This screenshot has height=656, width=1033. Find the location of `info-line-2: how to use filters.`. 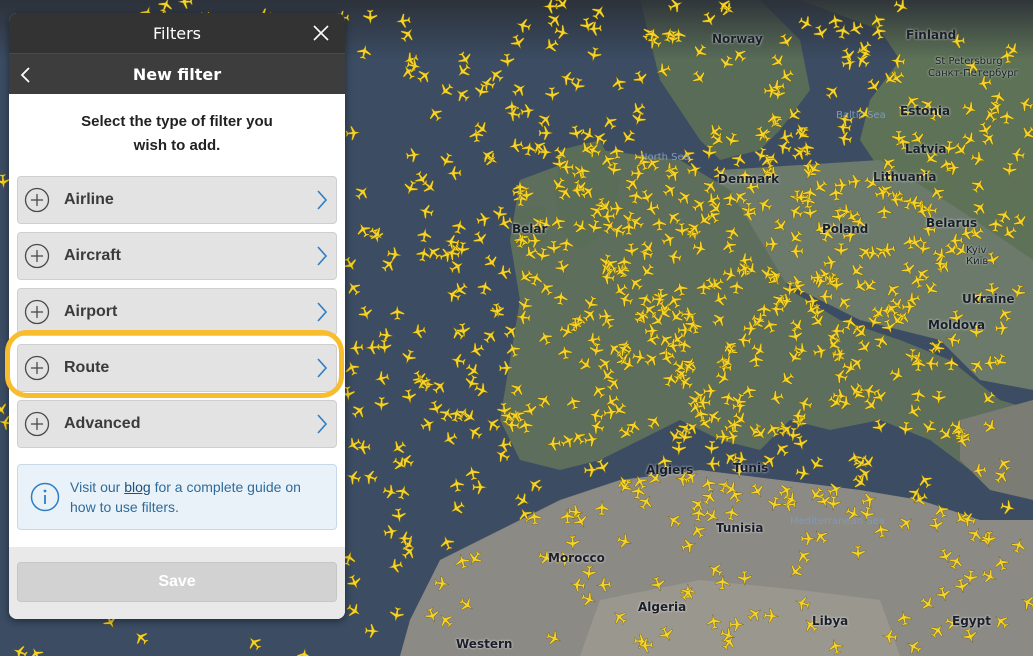

info-line-2: how to use filters. is located at coordinates (124, 507).